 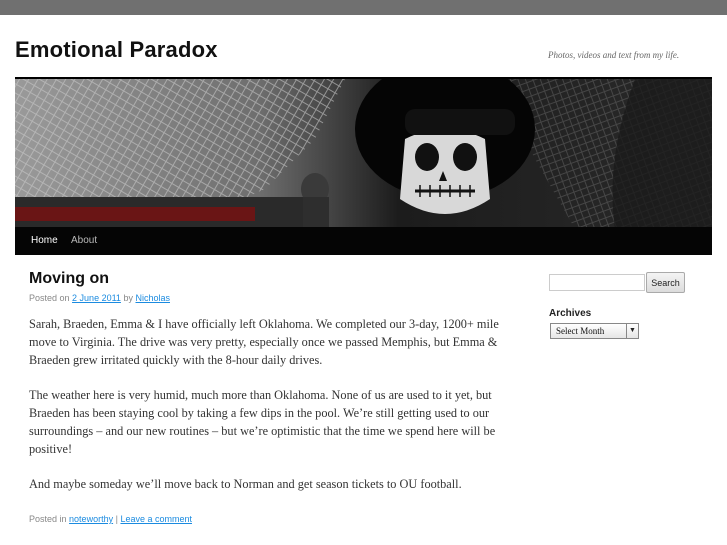 What do you see at coordinates (49, 298) in the screenshot?
I see `posted-on-label: Posted on` at bounding box center [49, 298].